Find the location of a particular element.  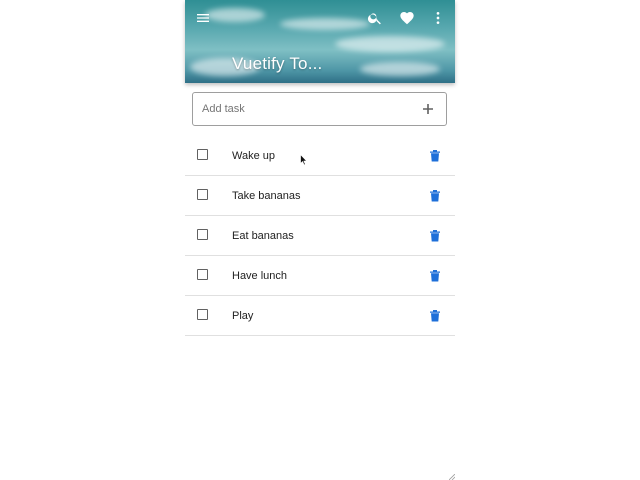

task-item: Eat bananas is located at coordinates (320, 236).